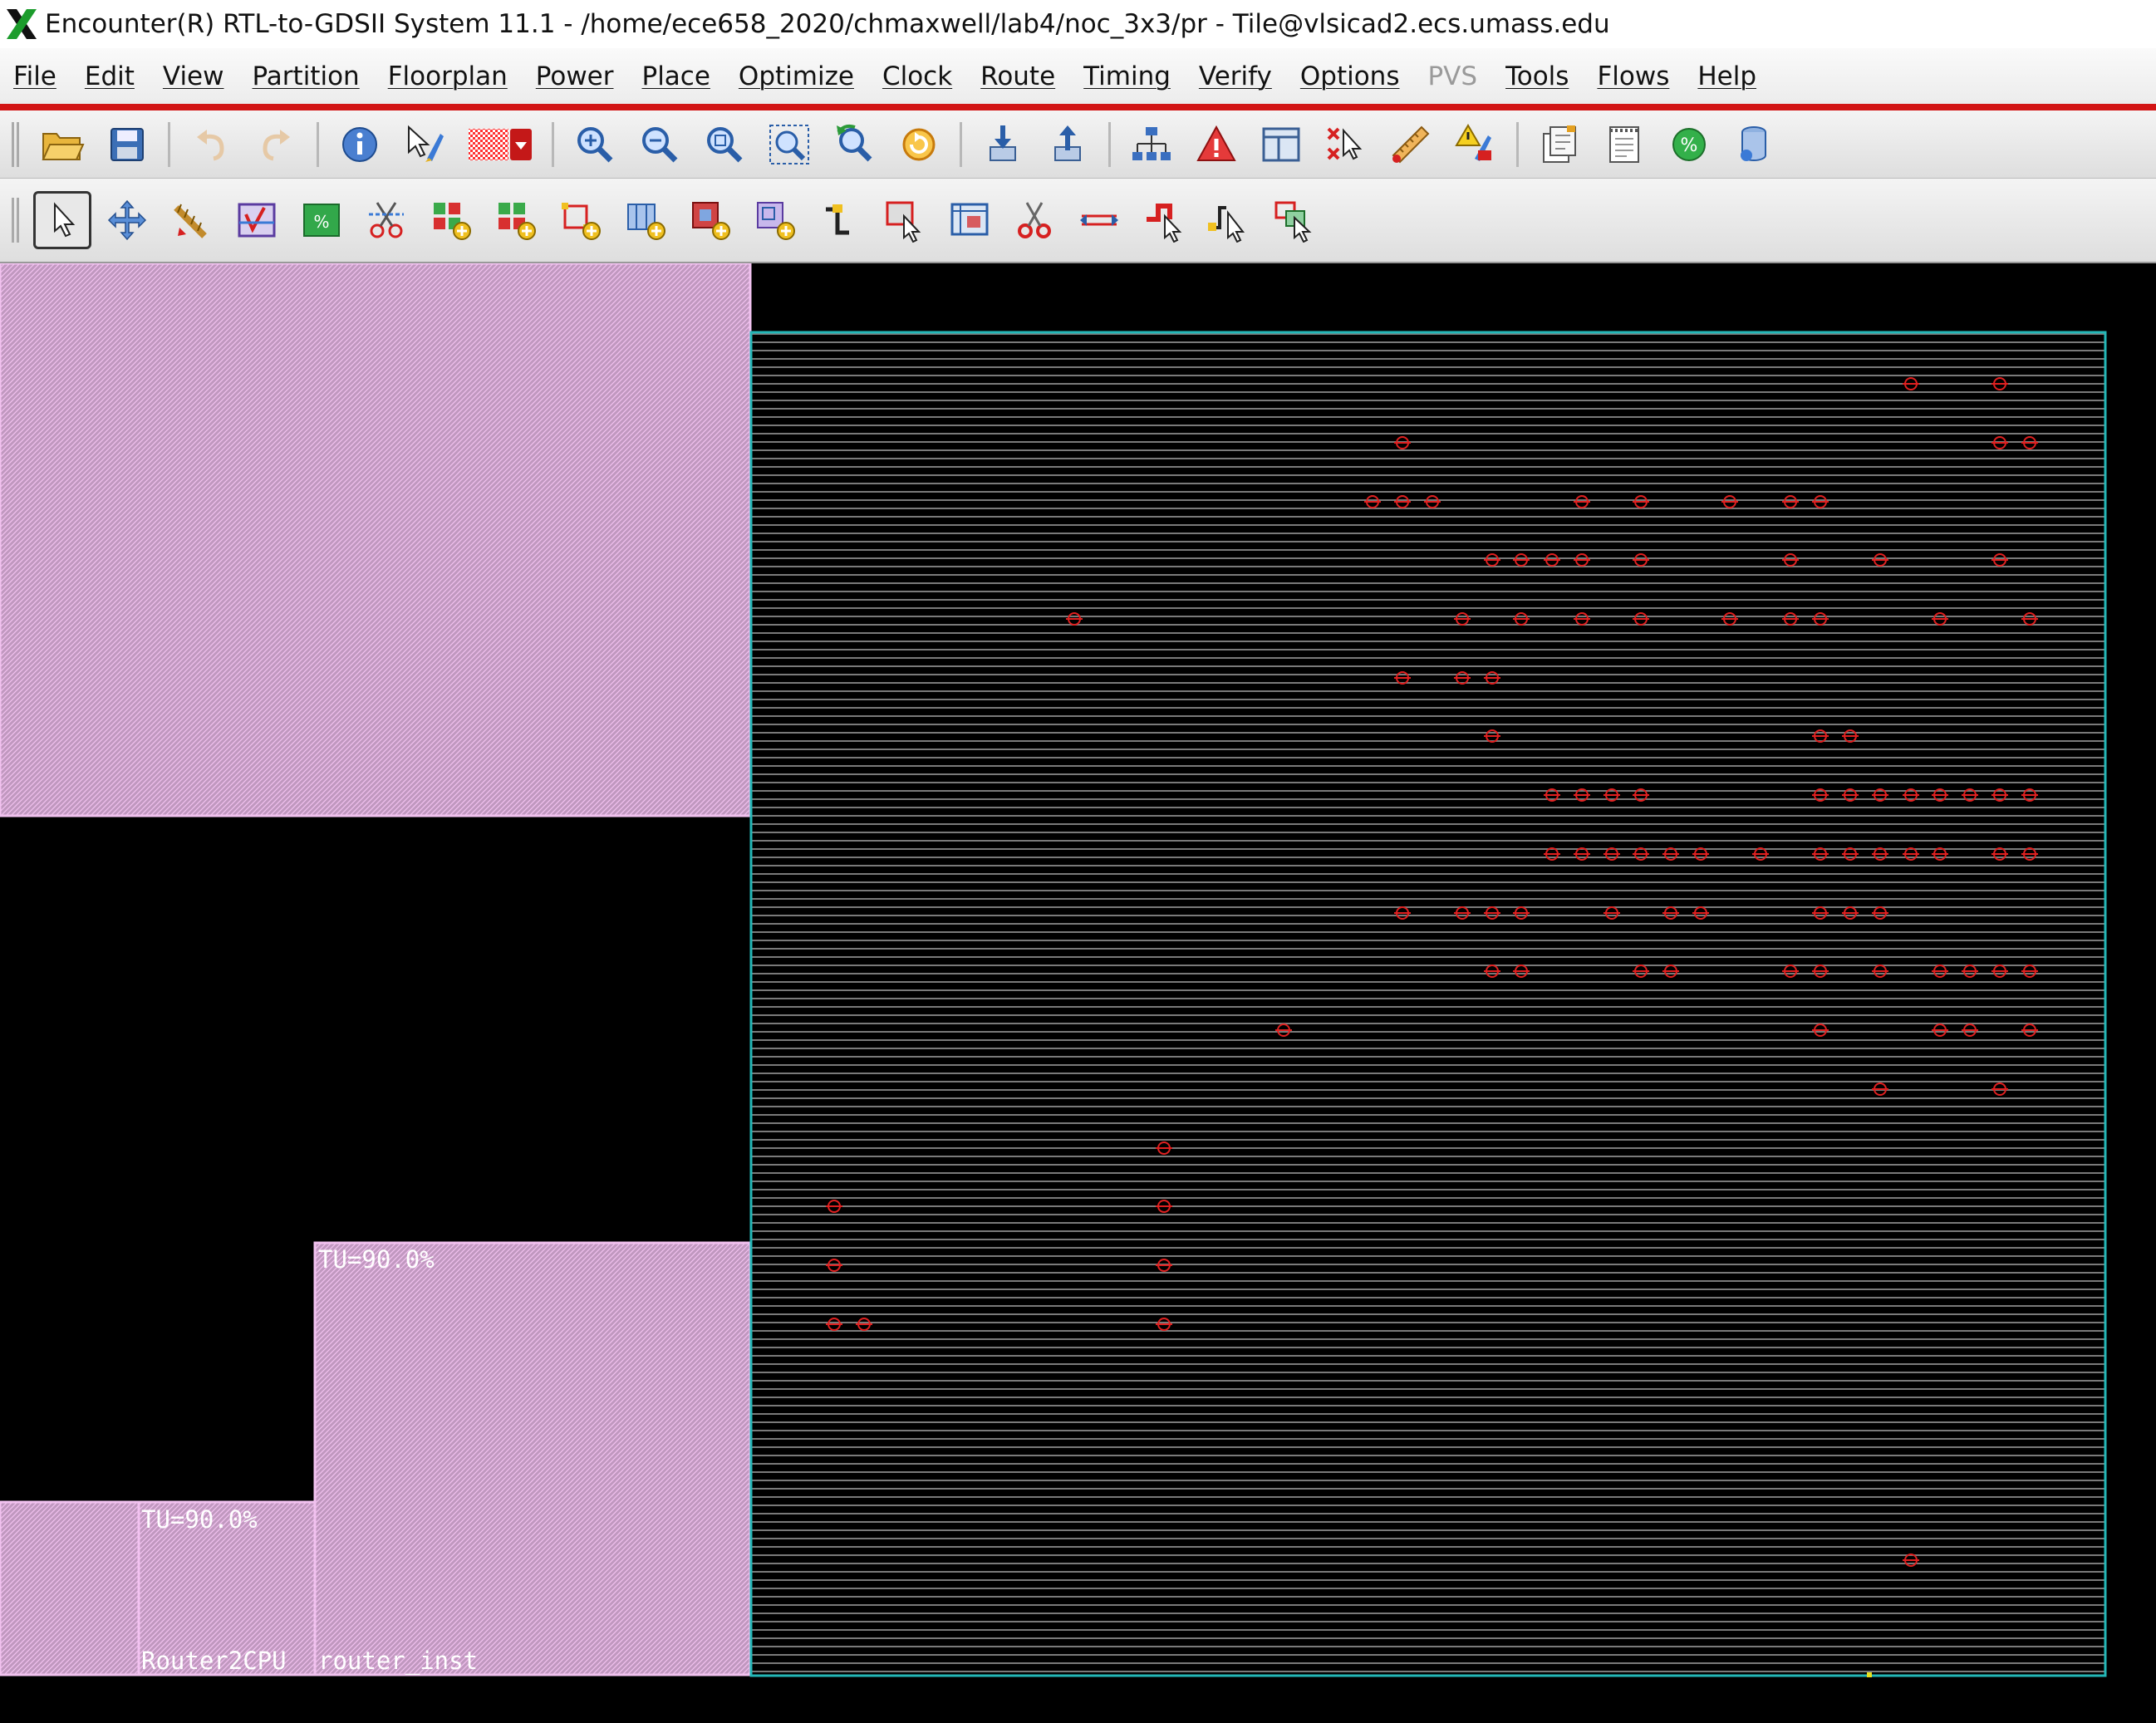  What do you see at coordinates (62, 145) in the screenshot?
I see `open-folder-icon` at bounding box center [62, 145].